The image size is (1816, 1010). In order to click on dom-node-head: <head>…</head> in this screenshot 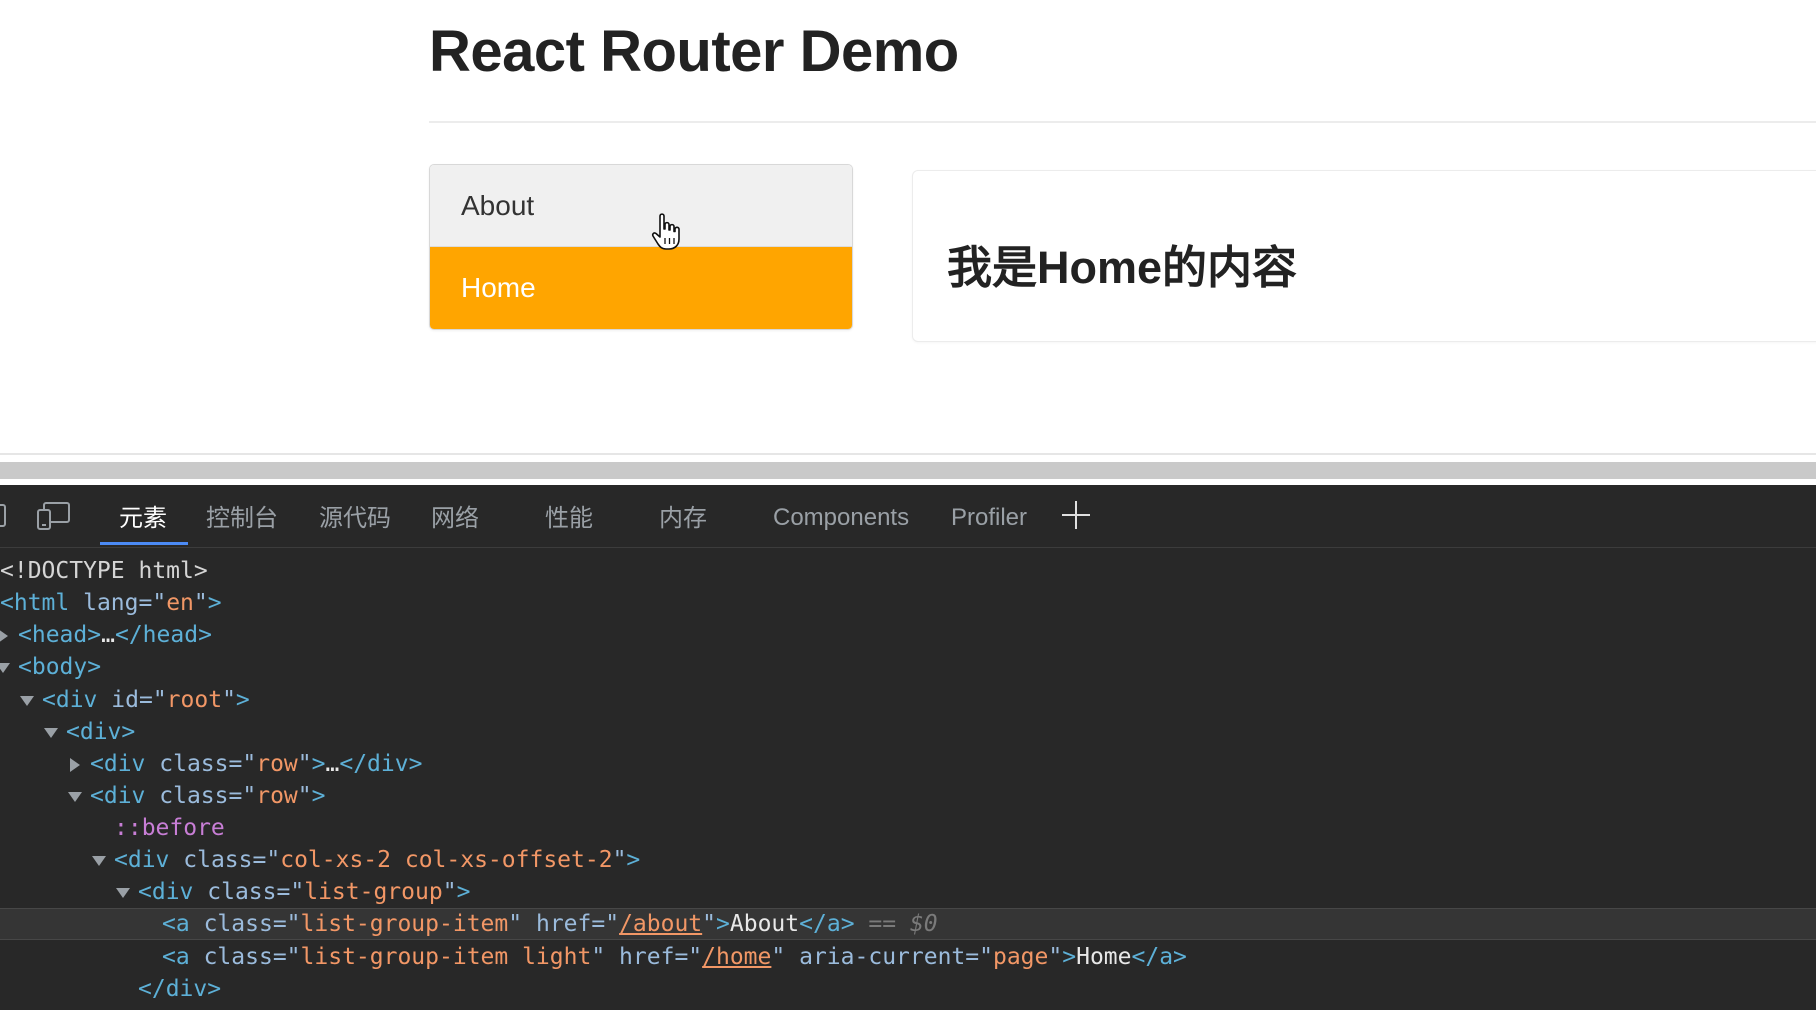, I will do `click(908, 635)`.